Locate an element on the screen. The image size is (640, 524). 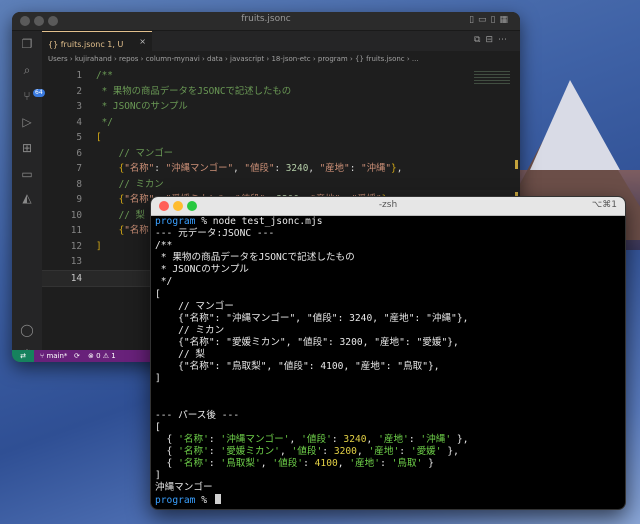
code-text: [ is located at coordinates (99, 137).